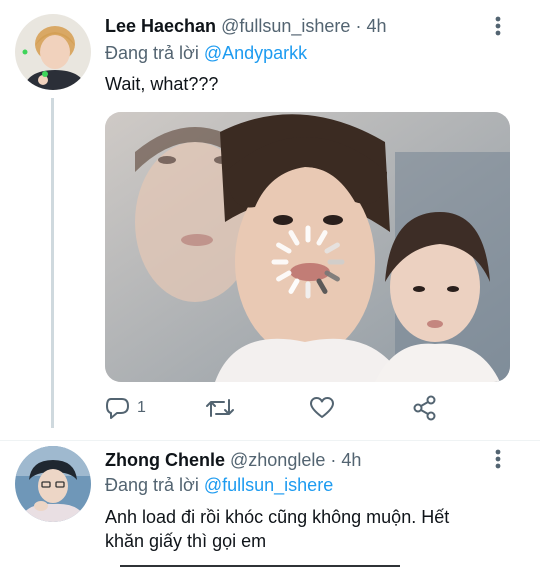 The width and height of the screenshot is (540, 567). I want to click on tweet-header: Lee Haechan @fullsun_ishere · 4h, so click(245, 26).